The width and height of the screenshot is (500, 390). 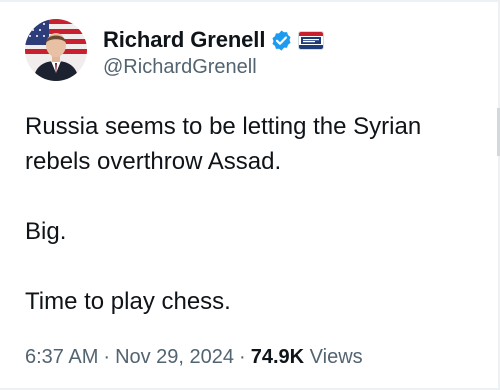 What do you see at coordinates (174, 357) in the screenshot?
I see `tweet-date: Nov 29, 2024` at bounding box center [174, 357].